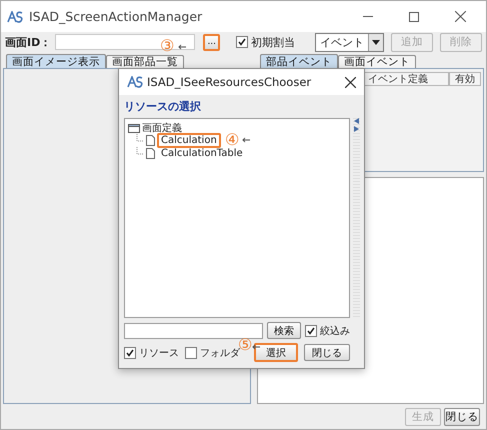 The height and width of the screenshot is (430, 487). I want to click on footer-button: 閉じる, so click(462, 417).